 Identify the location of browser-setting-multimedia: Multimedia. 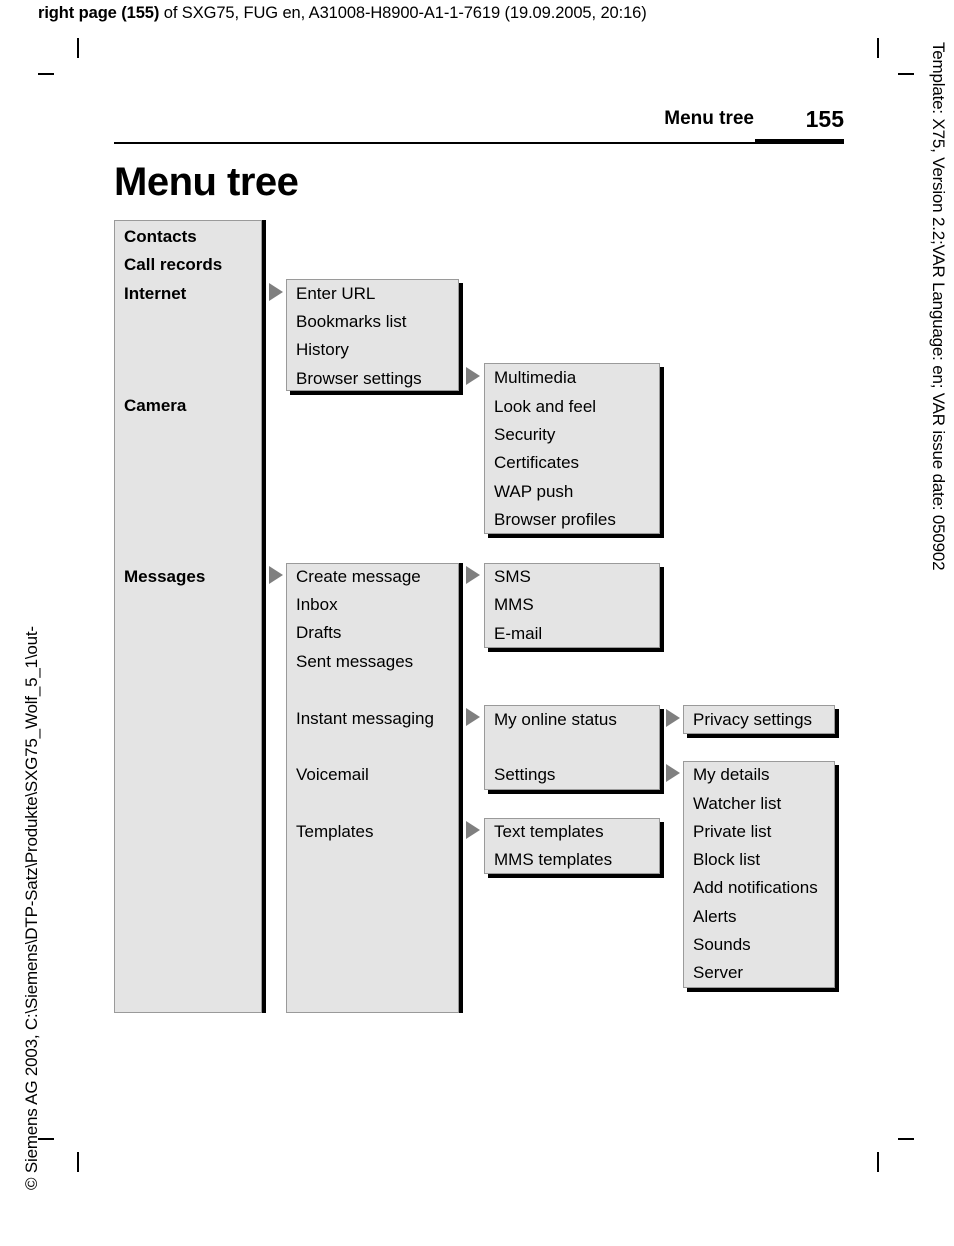
(535, 377).